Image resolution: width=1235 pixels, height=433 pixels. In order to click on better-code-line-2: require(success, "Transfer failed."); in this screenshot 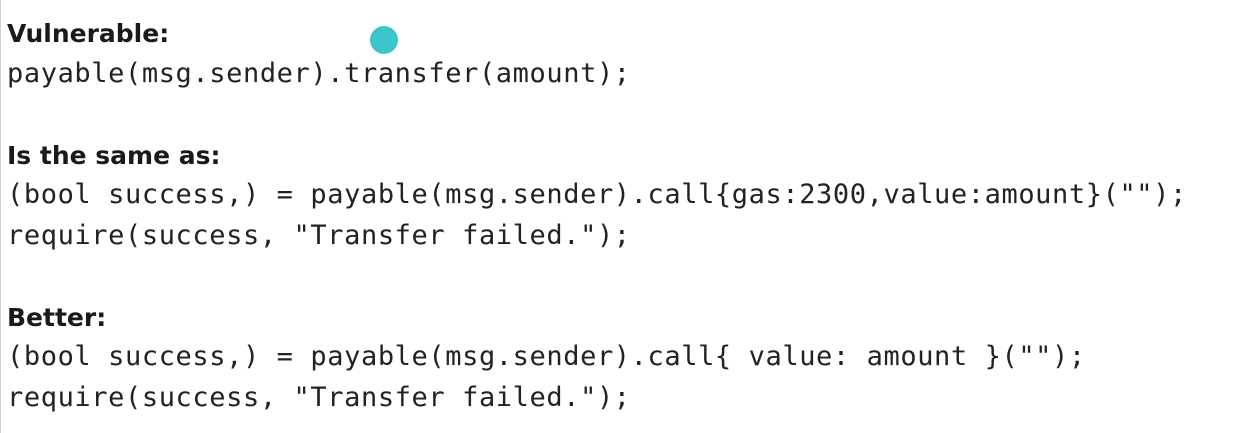, I will do `click(319, 397)`.